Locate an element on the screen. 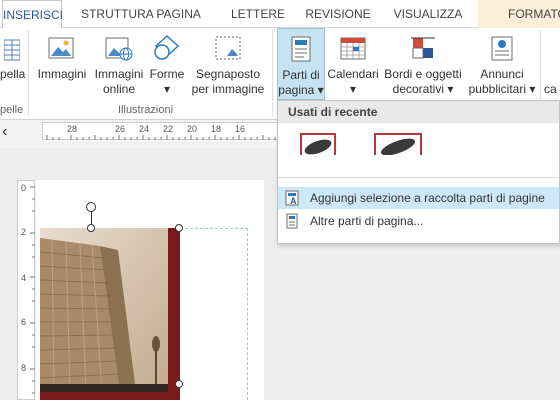 The image size is (560, 400). ruler-label: 18 is located at coordinates (216, 129).